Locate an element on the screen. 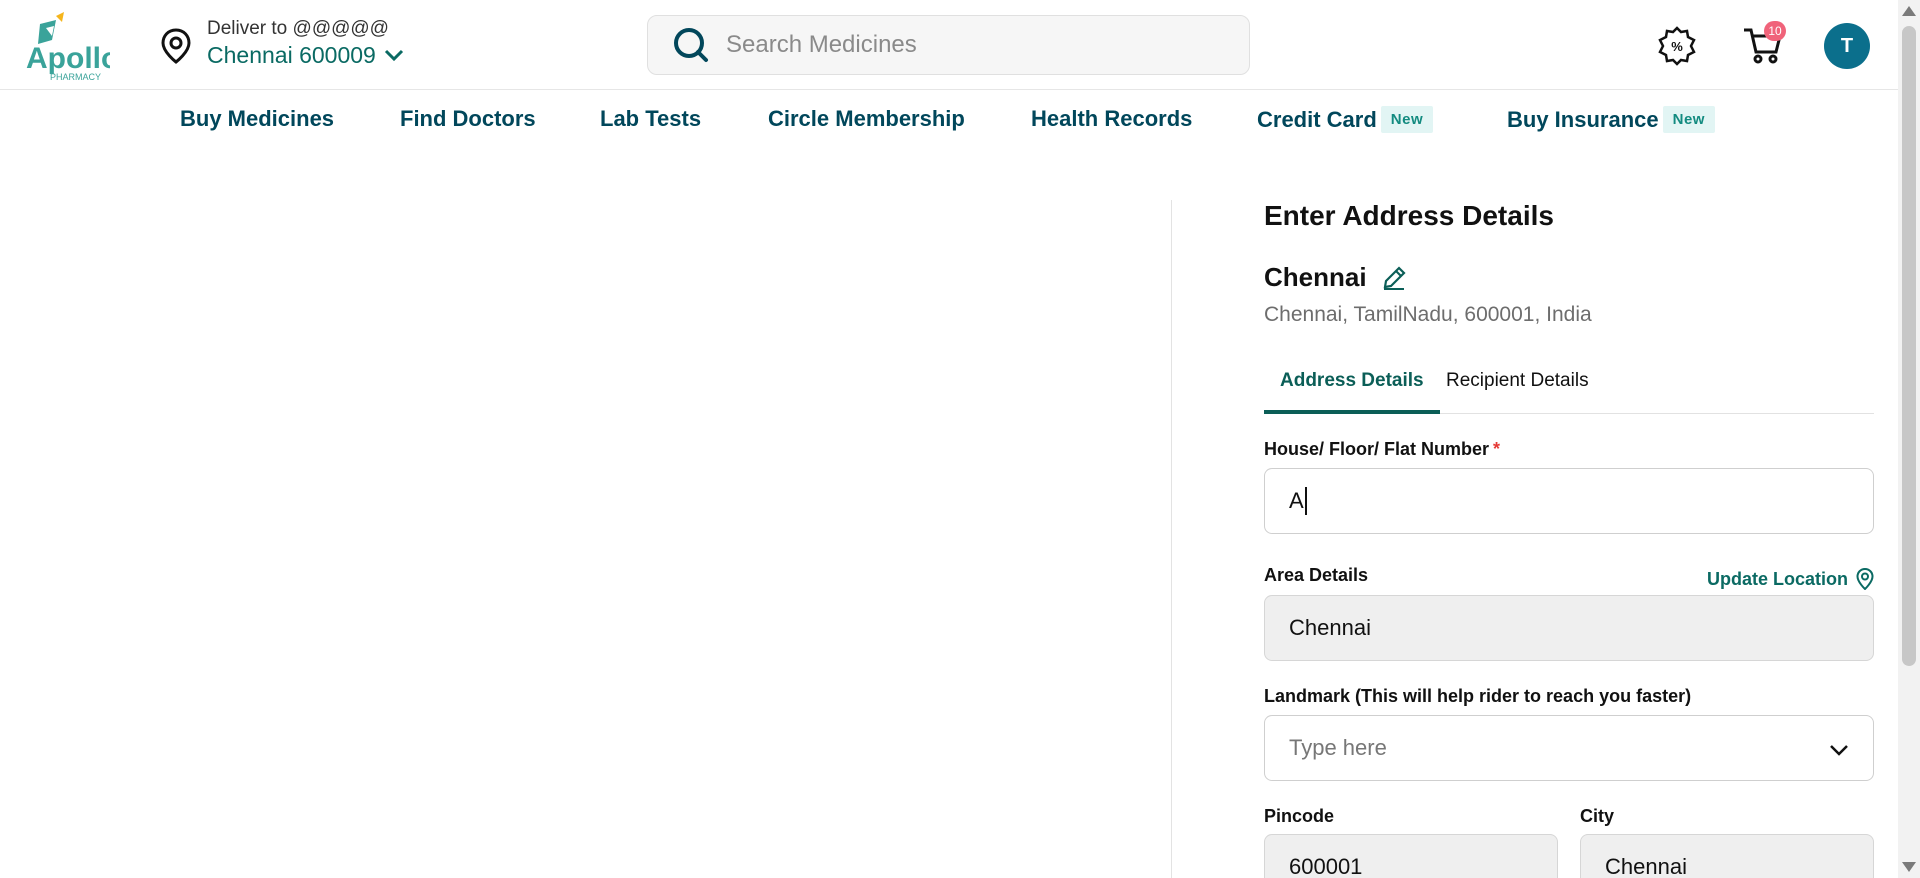  city-full-address: Chennai, TamilNadu, 600001, India is located at coordinates (1428, 314).